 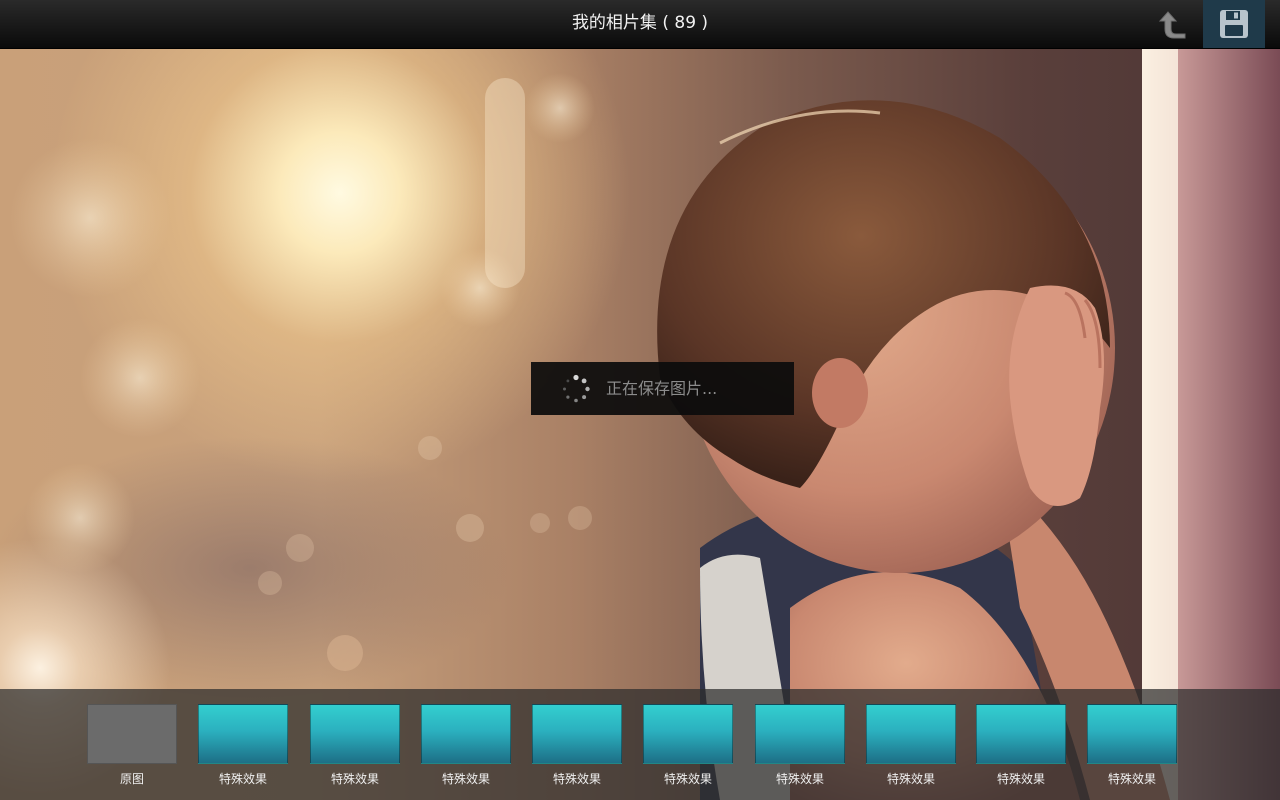 I want to click on filter-thumb-original: 原图, so click(x=132, y=745).